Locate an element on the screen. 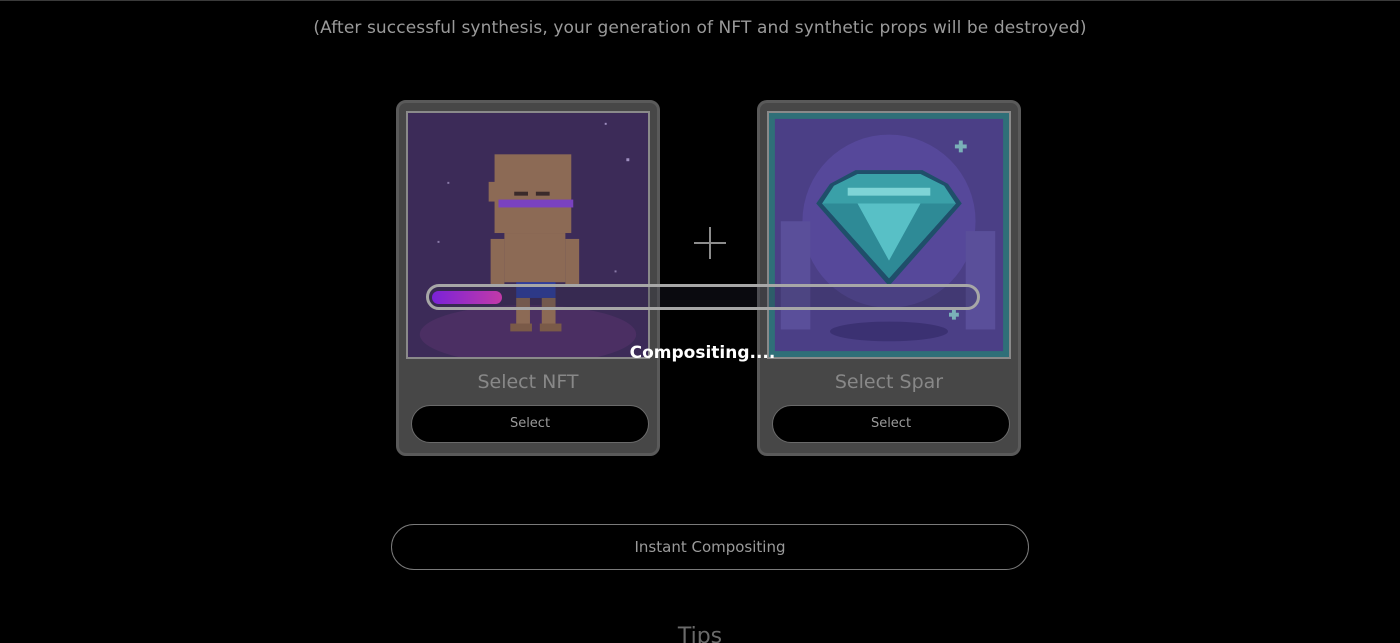  pixel-character-icon is located at coordinates (528, 235).